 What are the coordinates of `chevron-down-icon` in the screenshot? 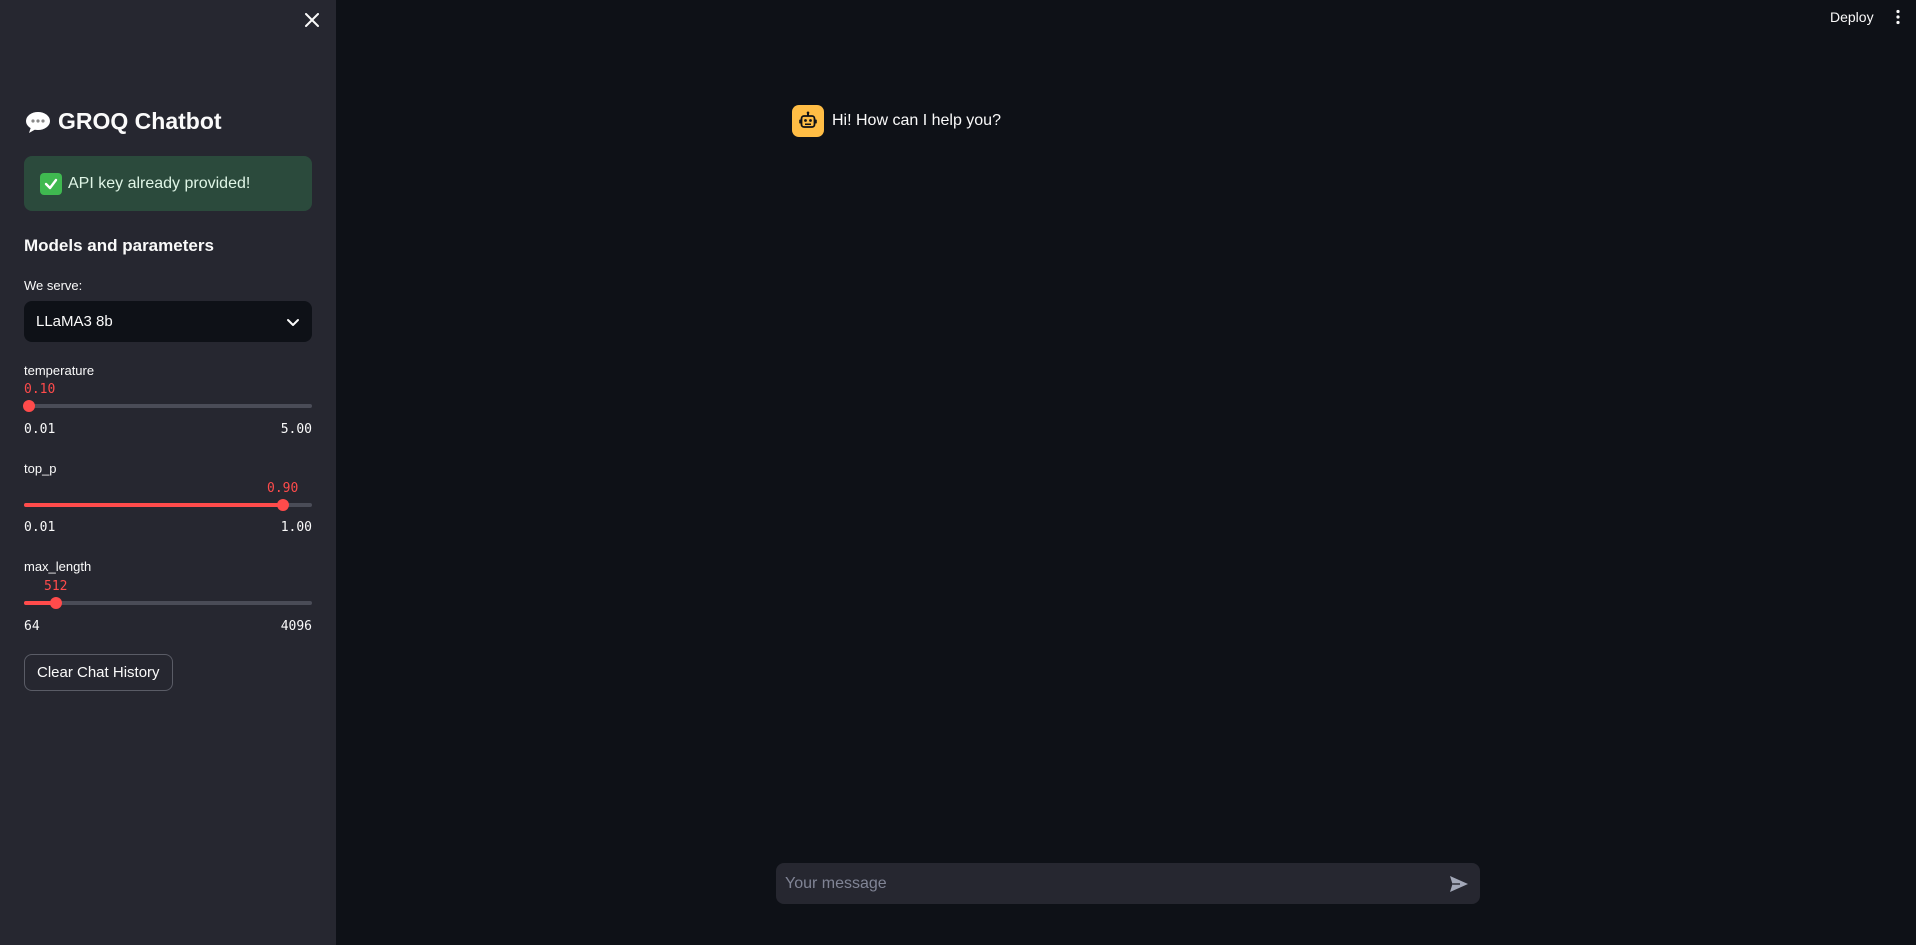 It's located at (293, 322).